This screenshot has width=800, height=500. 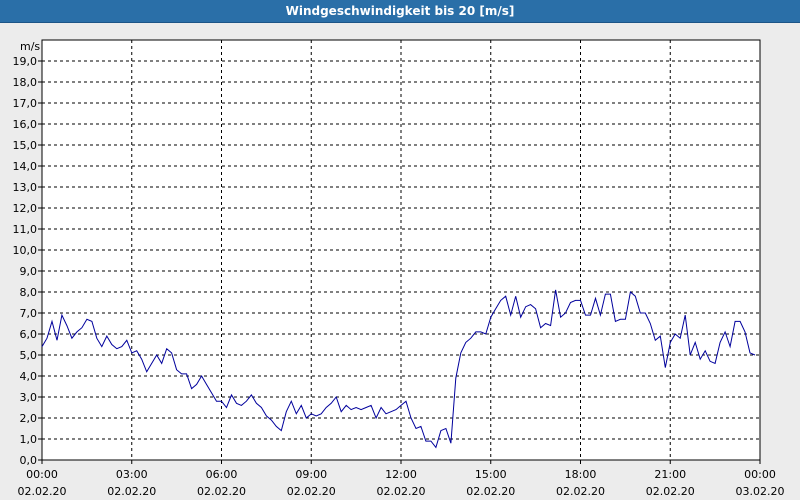 What do you see at coordinates (29, 460) in the screenshot?
I see `y-tick-label: 0,0` at bounding box center [29, 460].